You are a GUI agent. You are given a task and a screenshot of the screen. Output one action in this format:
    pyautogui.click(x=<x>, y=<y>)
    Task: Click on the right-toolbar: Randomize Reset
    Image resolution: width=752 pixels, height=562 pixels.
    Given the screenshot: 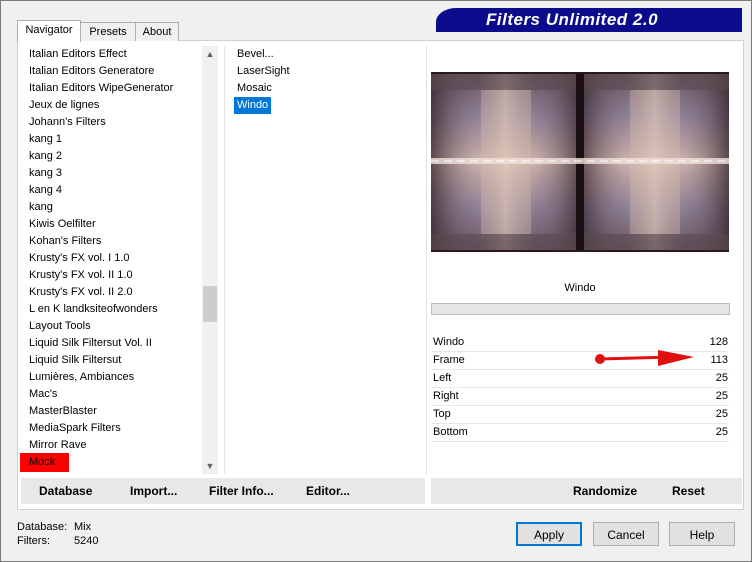 What is the action you would take?
    pyautogui.click(x=586, y=491)
    